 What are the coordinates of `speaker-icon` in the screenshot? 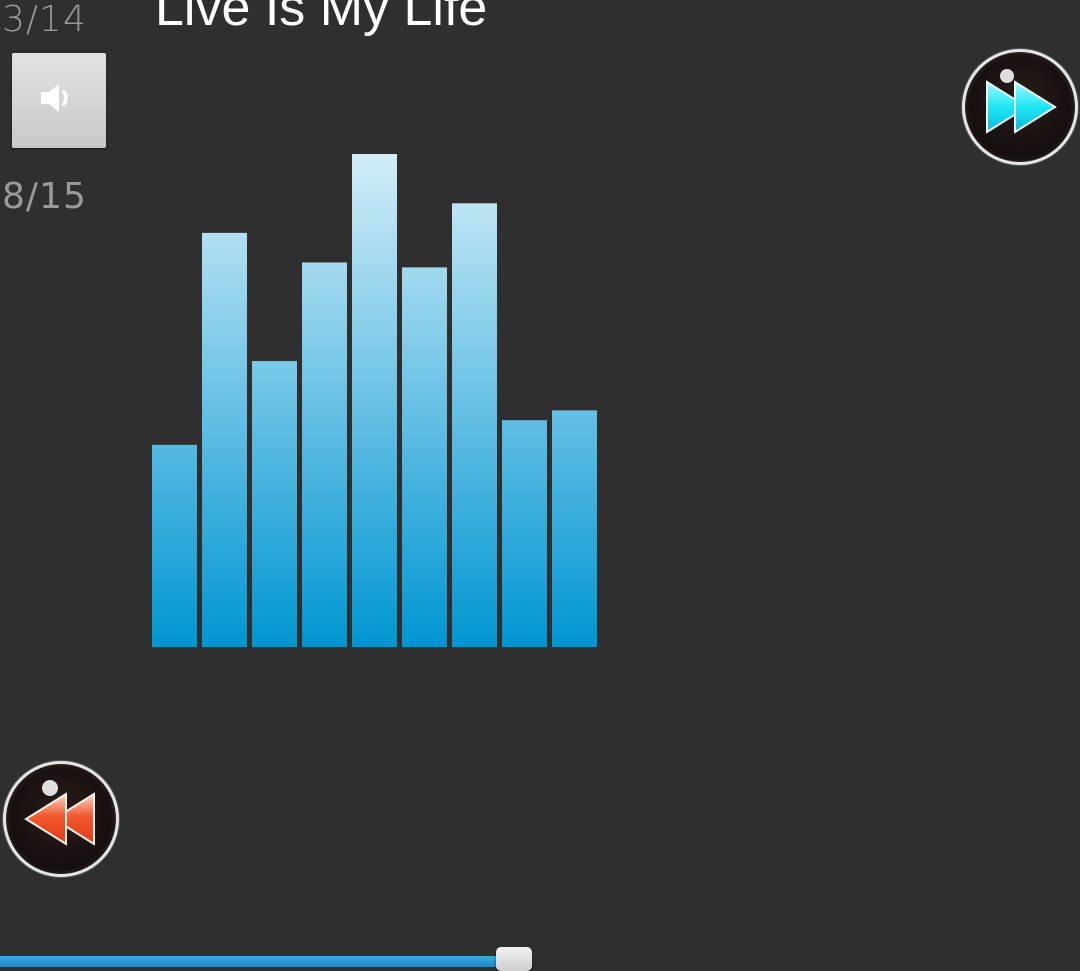 It's located at (59, 100).